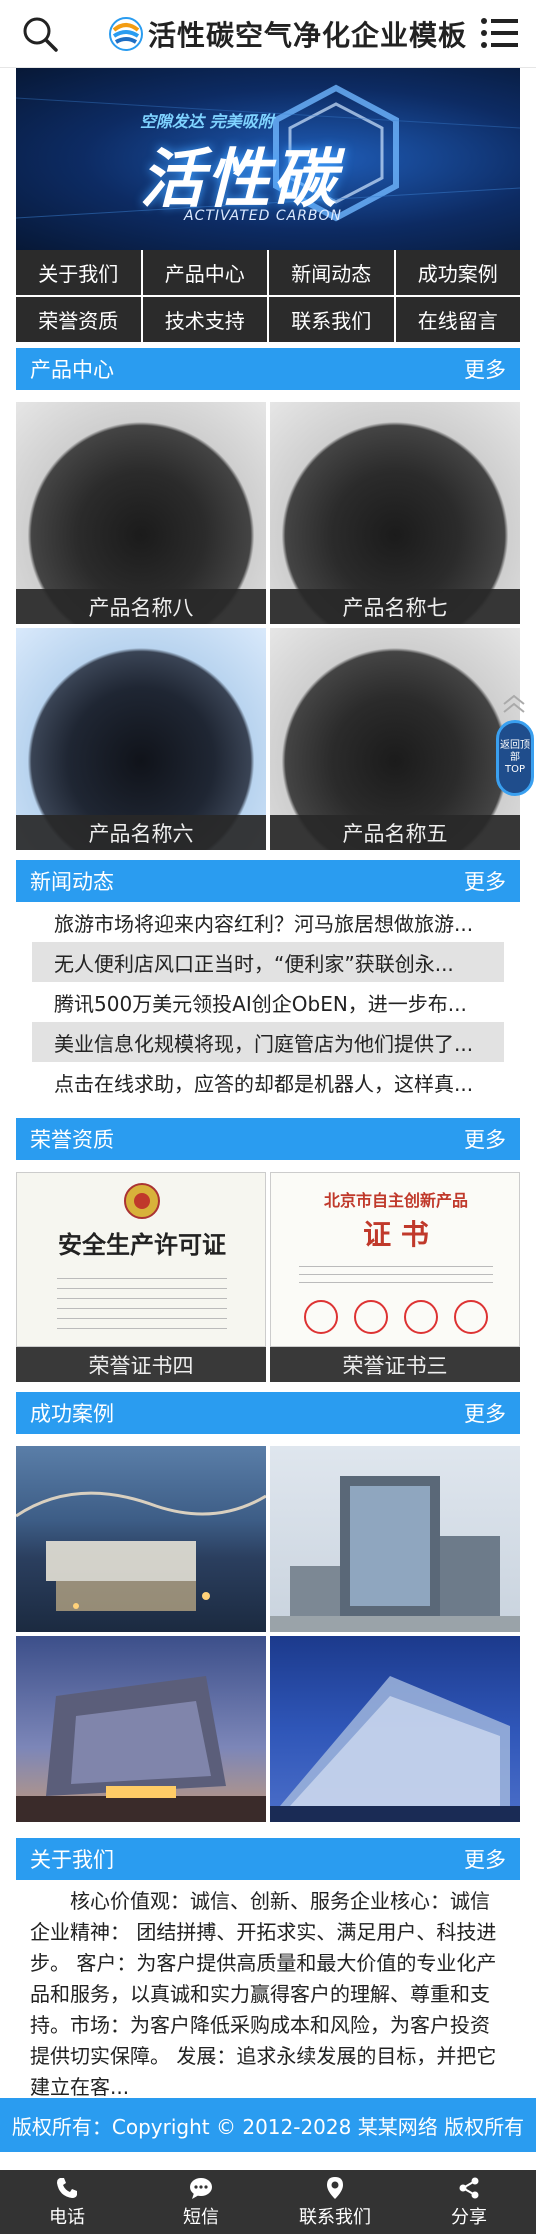 The width and height of the screenshot is (536, 2234). What do you see at coordinates (141, 1749) in the screenshot?
I see `museum-illustration` at bounding box center [141, 1749].